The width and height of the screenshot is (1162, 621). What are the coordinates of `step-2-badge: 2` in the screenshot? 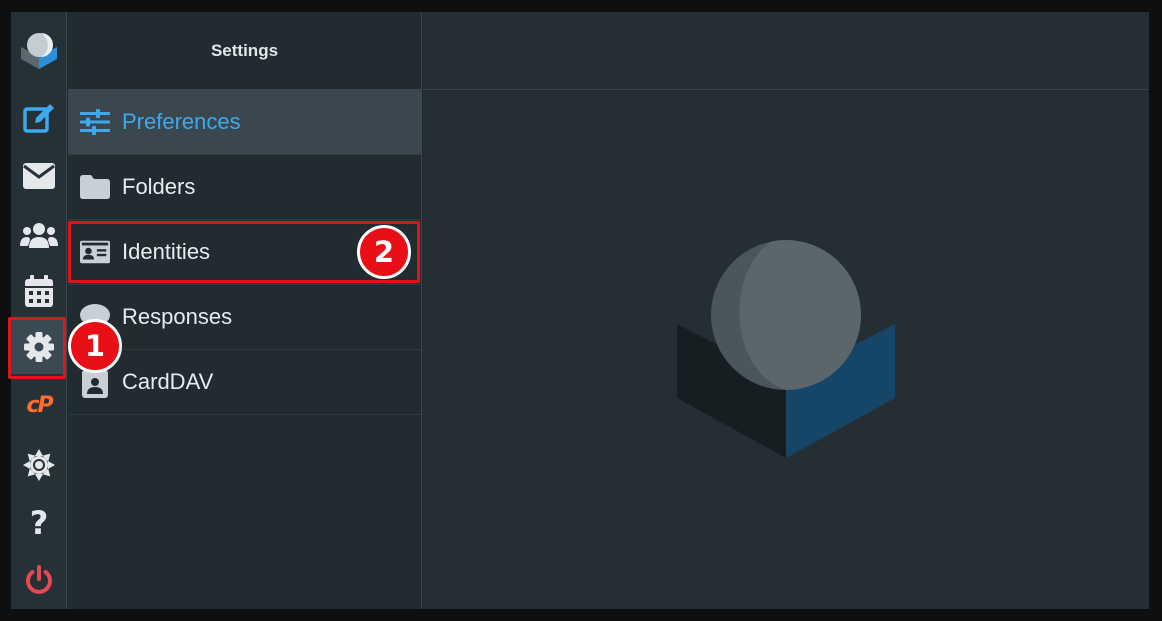 It's located at (384, 252).